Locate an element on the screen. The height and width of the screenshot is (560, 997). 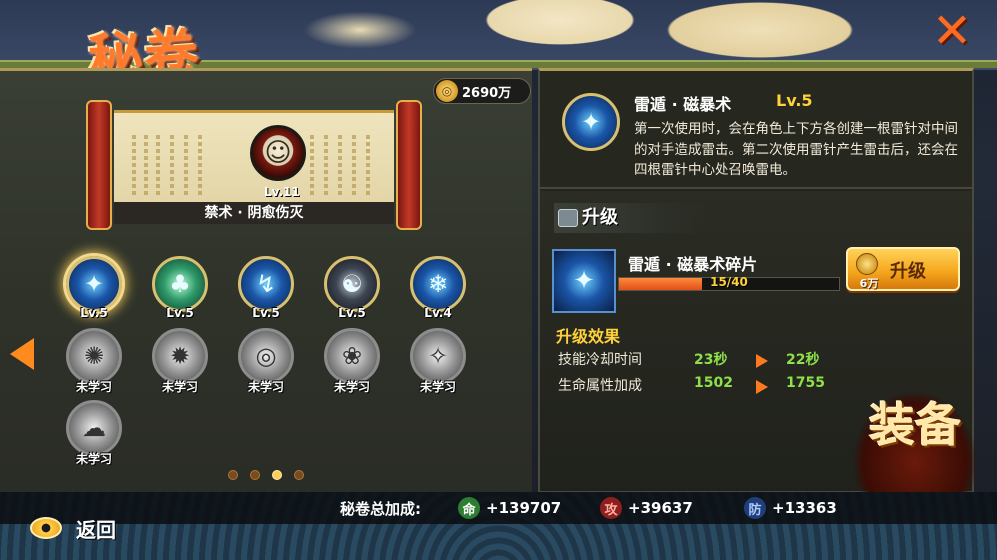
bonus-def: 防 +13363 is located at coordinates (790, 508).